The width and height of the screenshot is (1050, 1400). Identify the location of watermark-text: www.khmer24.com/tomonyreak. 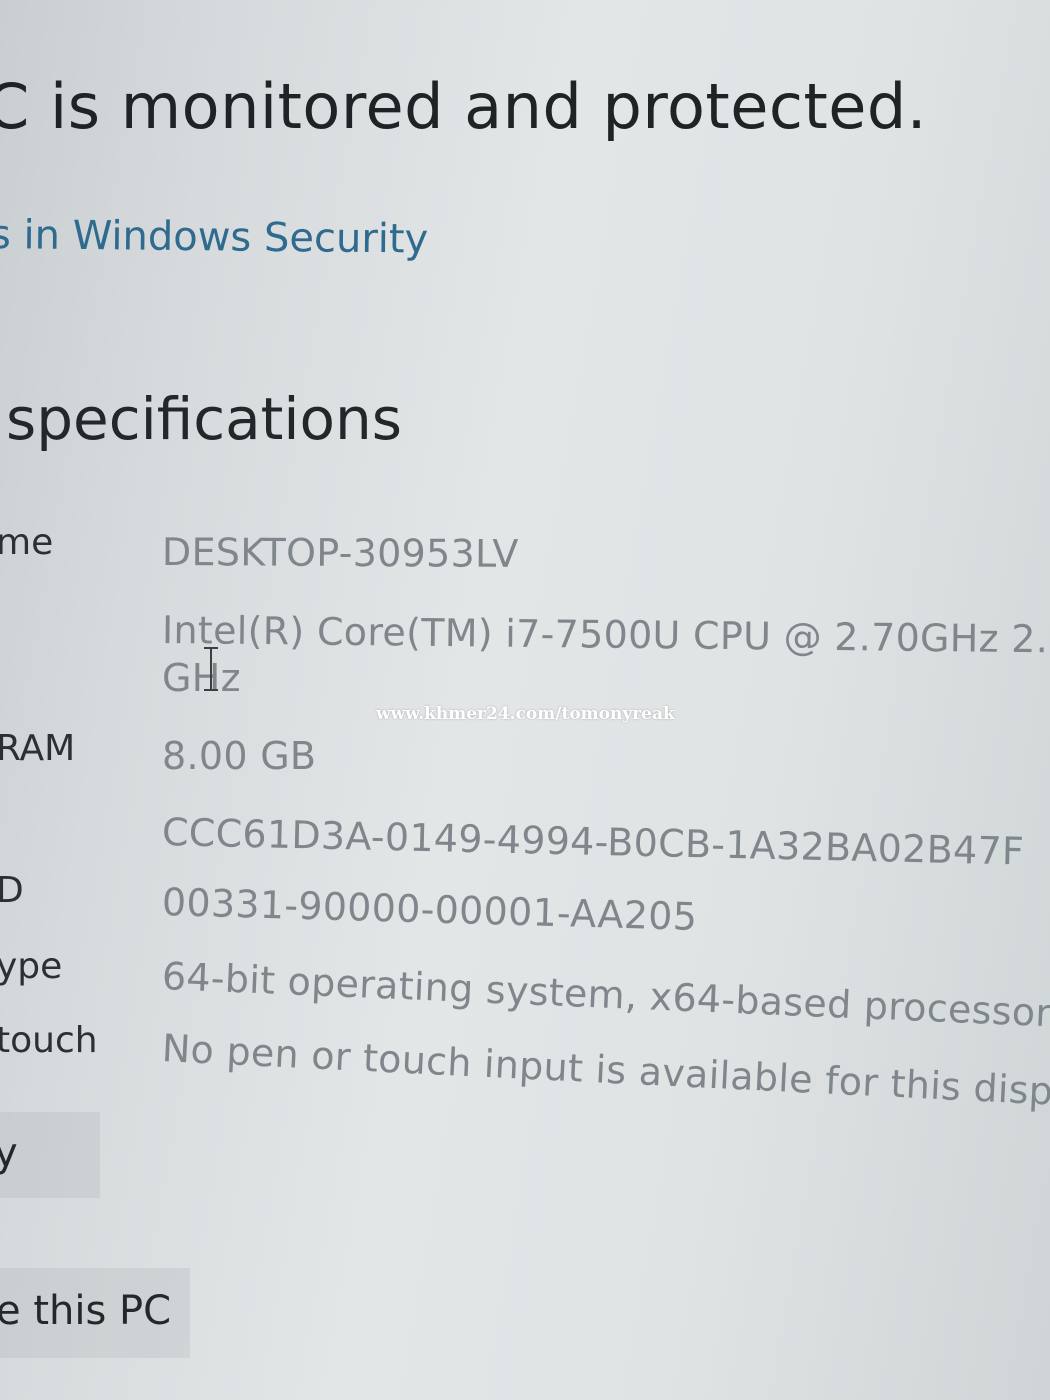
(525, 714).